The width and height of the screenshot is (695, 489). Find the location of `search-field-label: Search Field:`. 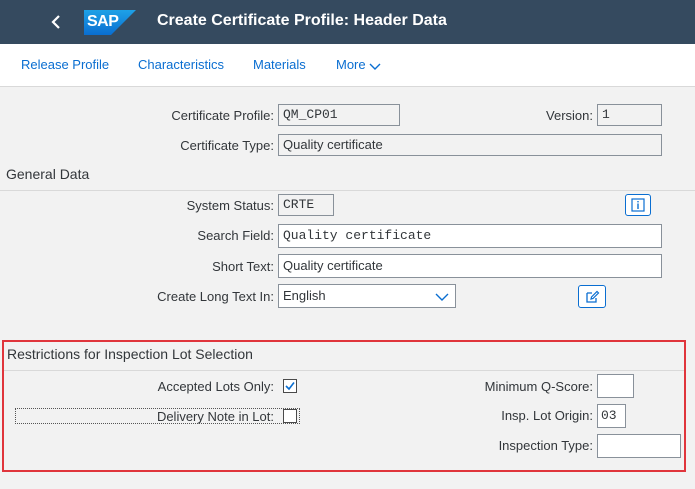

search-field-label: Search Field: is located at coordinates (235, 235).